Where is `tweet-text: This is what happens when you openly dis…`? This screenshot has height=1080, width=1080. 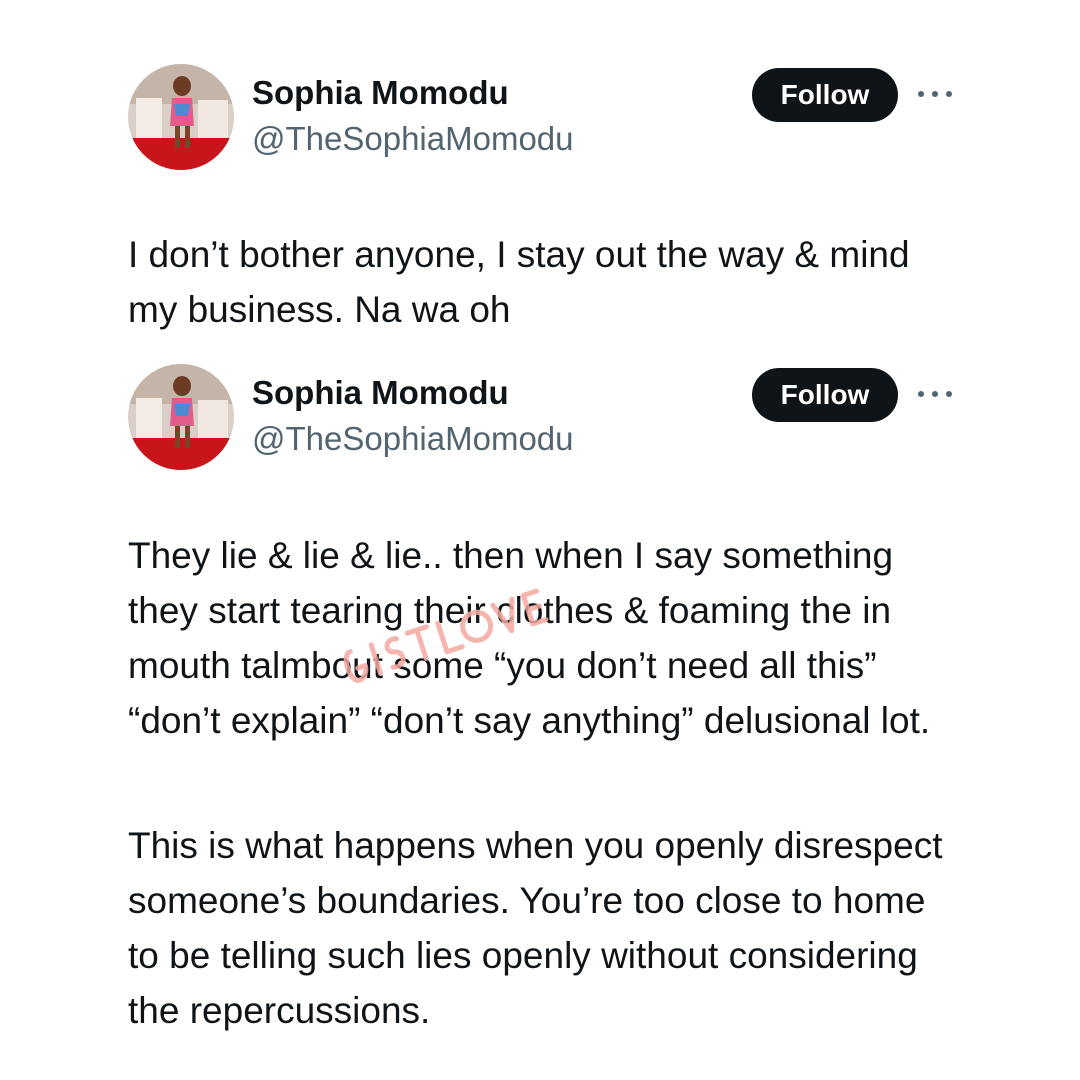 tweet-text: This is what happens when you openly dis… is located at coordinates (535, 928).